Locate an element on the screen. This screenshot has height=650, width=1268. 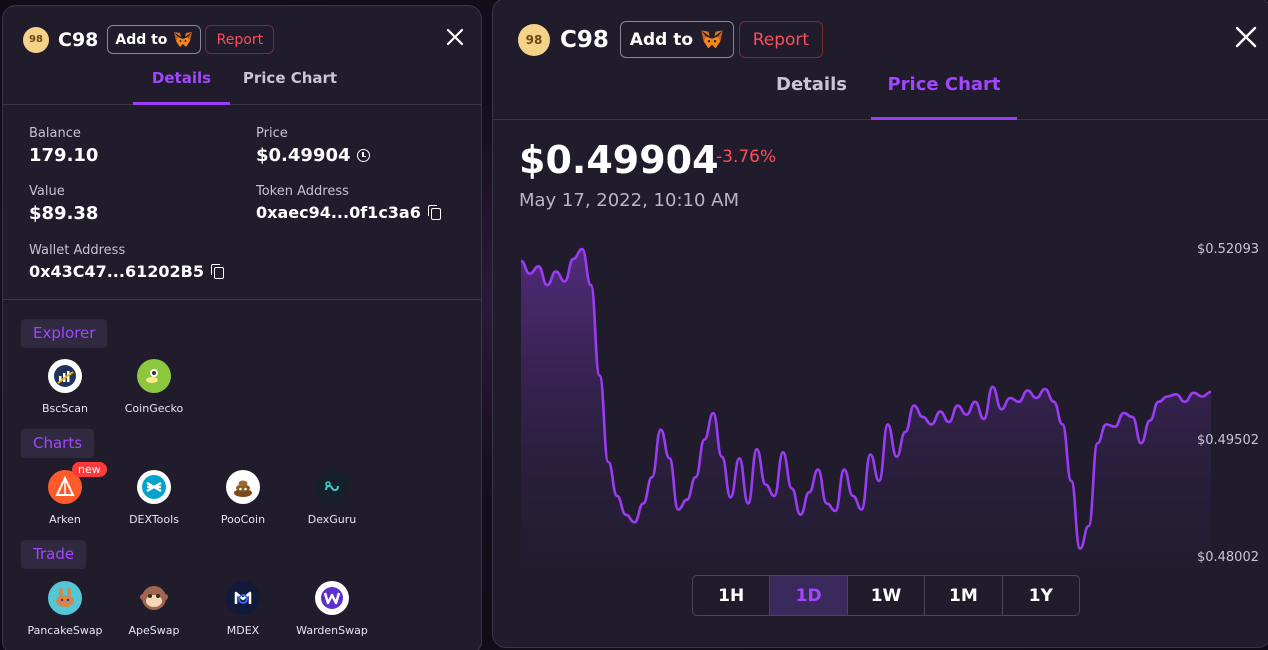
price-value: $0.49904 is located at coordinates (313, 155).